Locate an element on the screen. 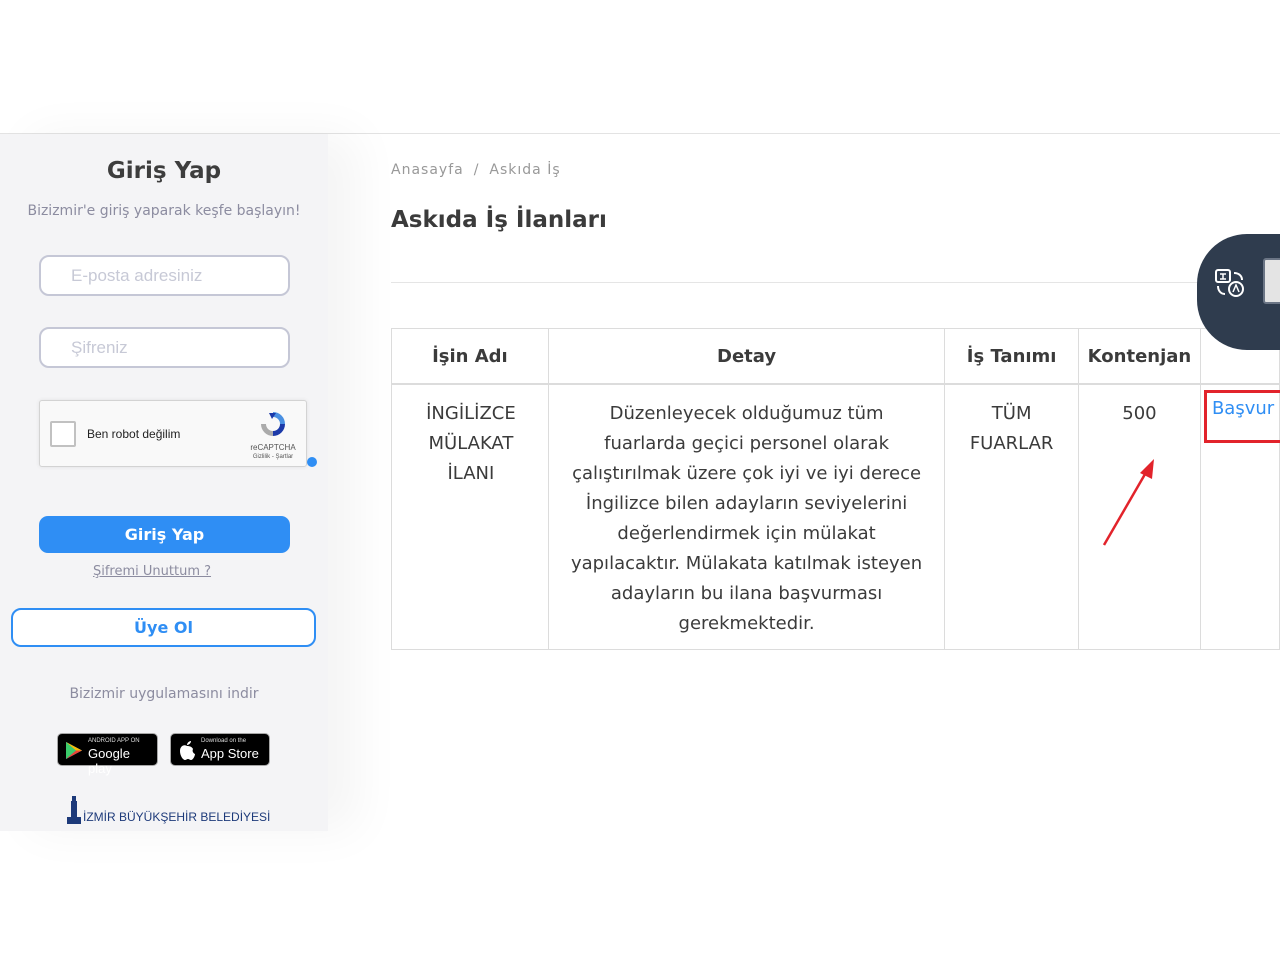 The height and width of the screenshot is (960, 1280). app-download-text: Bizizmir uygulamasını indir is located at coordinates (164, 694).